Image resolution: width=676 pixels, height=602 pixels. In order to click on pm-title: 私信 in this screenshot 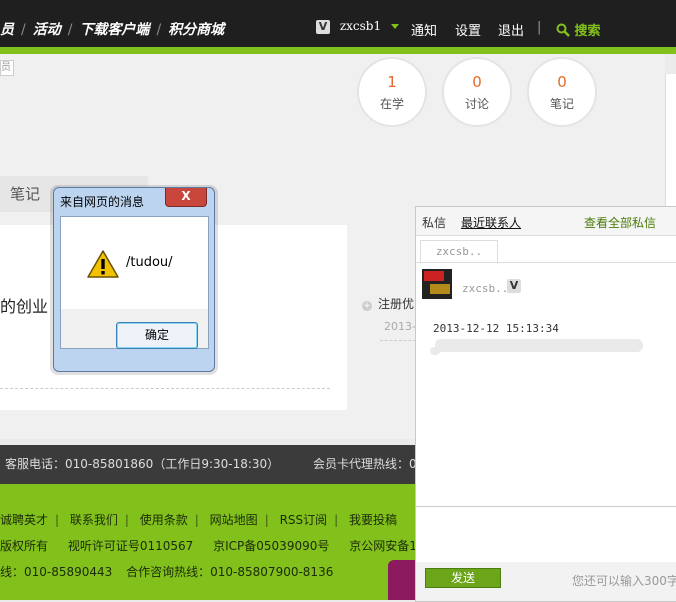, I will do `click(434, 223)`.